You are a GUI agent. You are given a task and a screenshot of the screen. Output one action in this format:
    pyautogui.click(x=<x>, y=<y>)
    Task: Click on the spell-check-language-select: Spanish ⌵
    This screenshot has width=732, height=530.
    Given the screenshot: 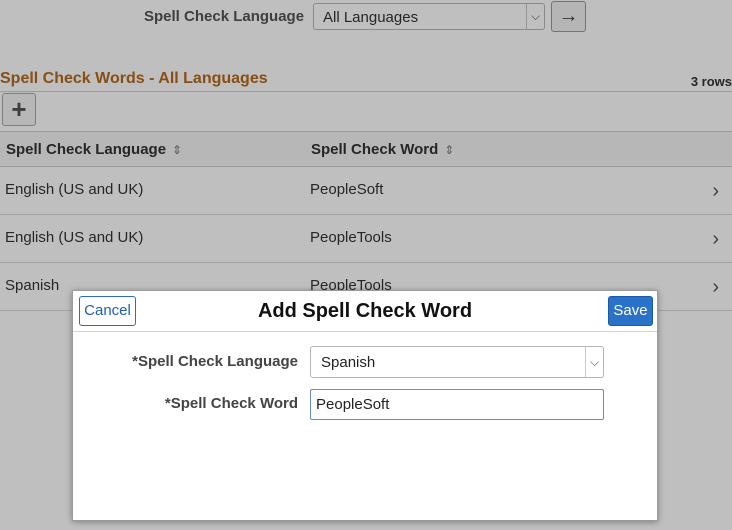 What is the action you would take?
    pyautogui.click(x=457, y=362)
    